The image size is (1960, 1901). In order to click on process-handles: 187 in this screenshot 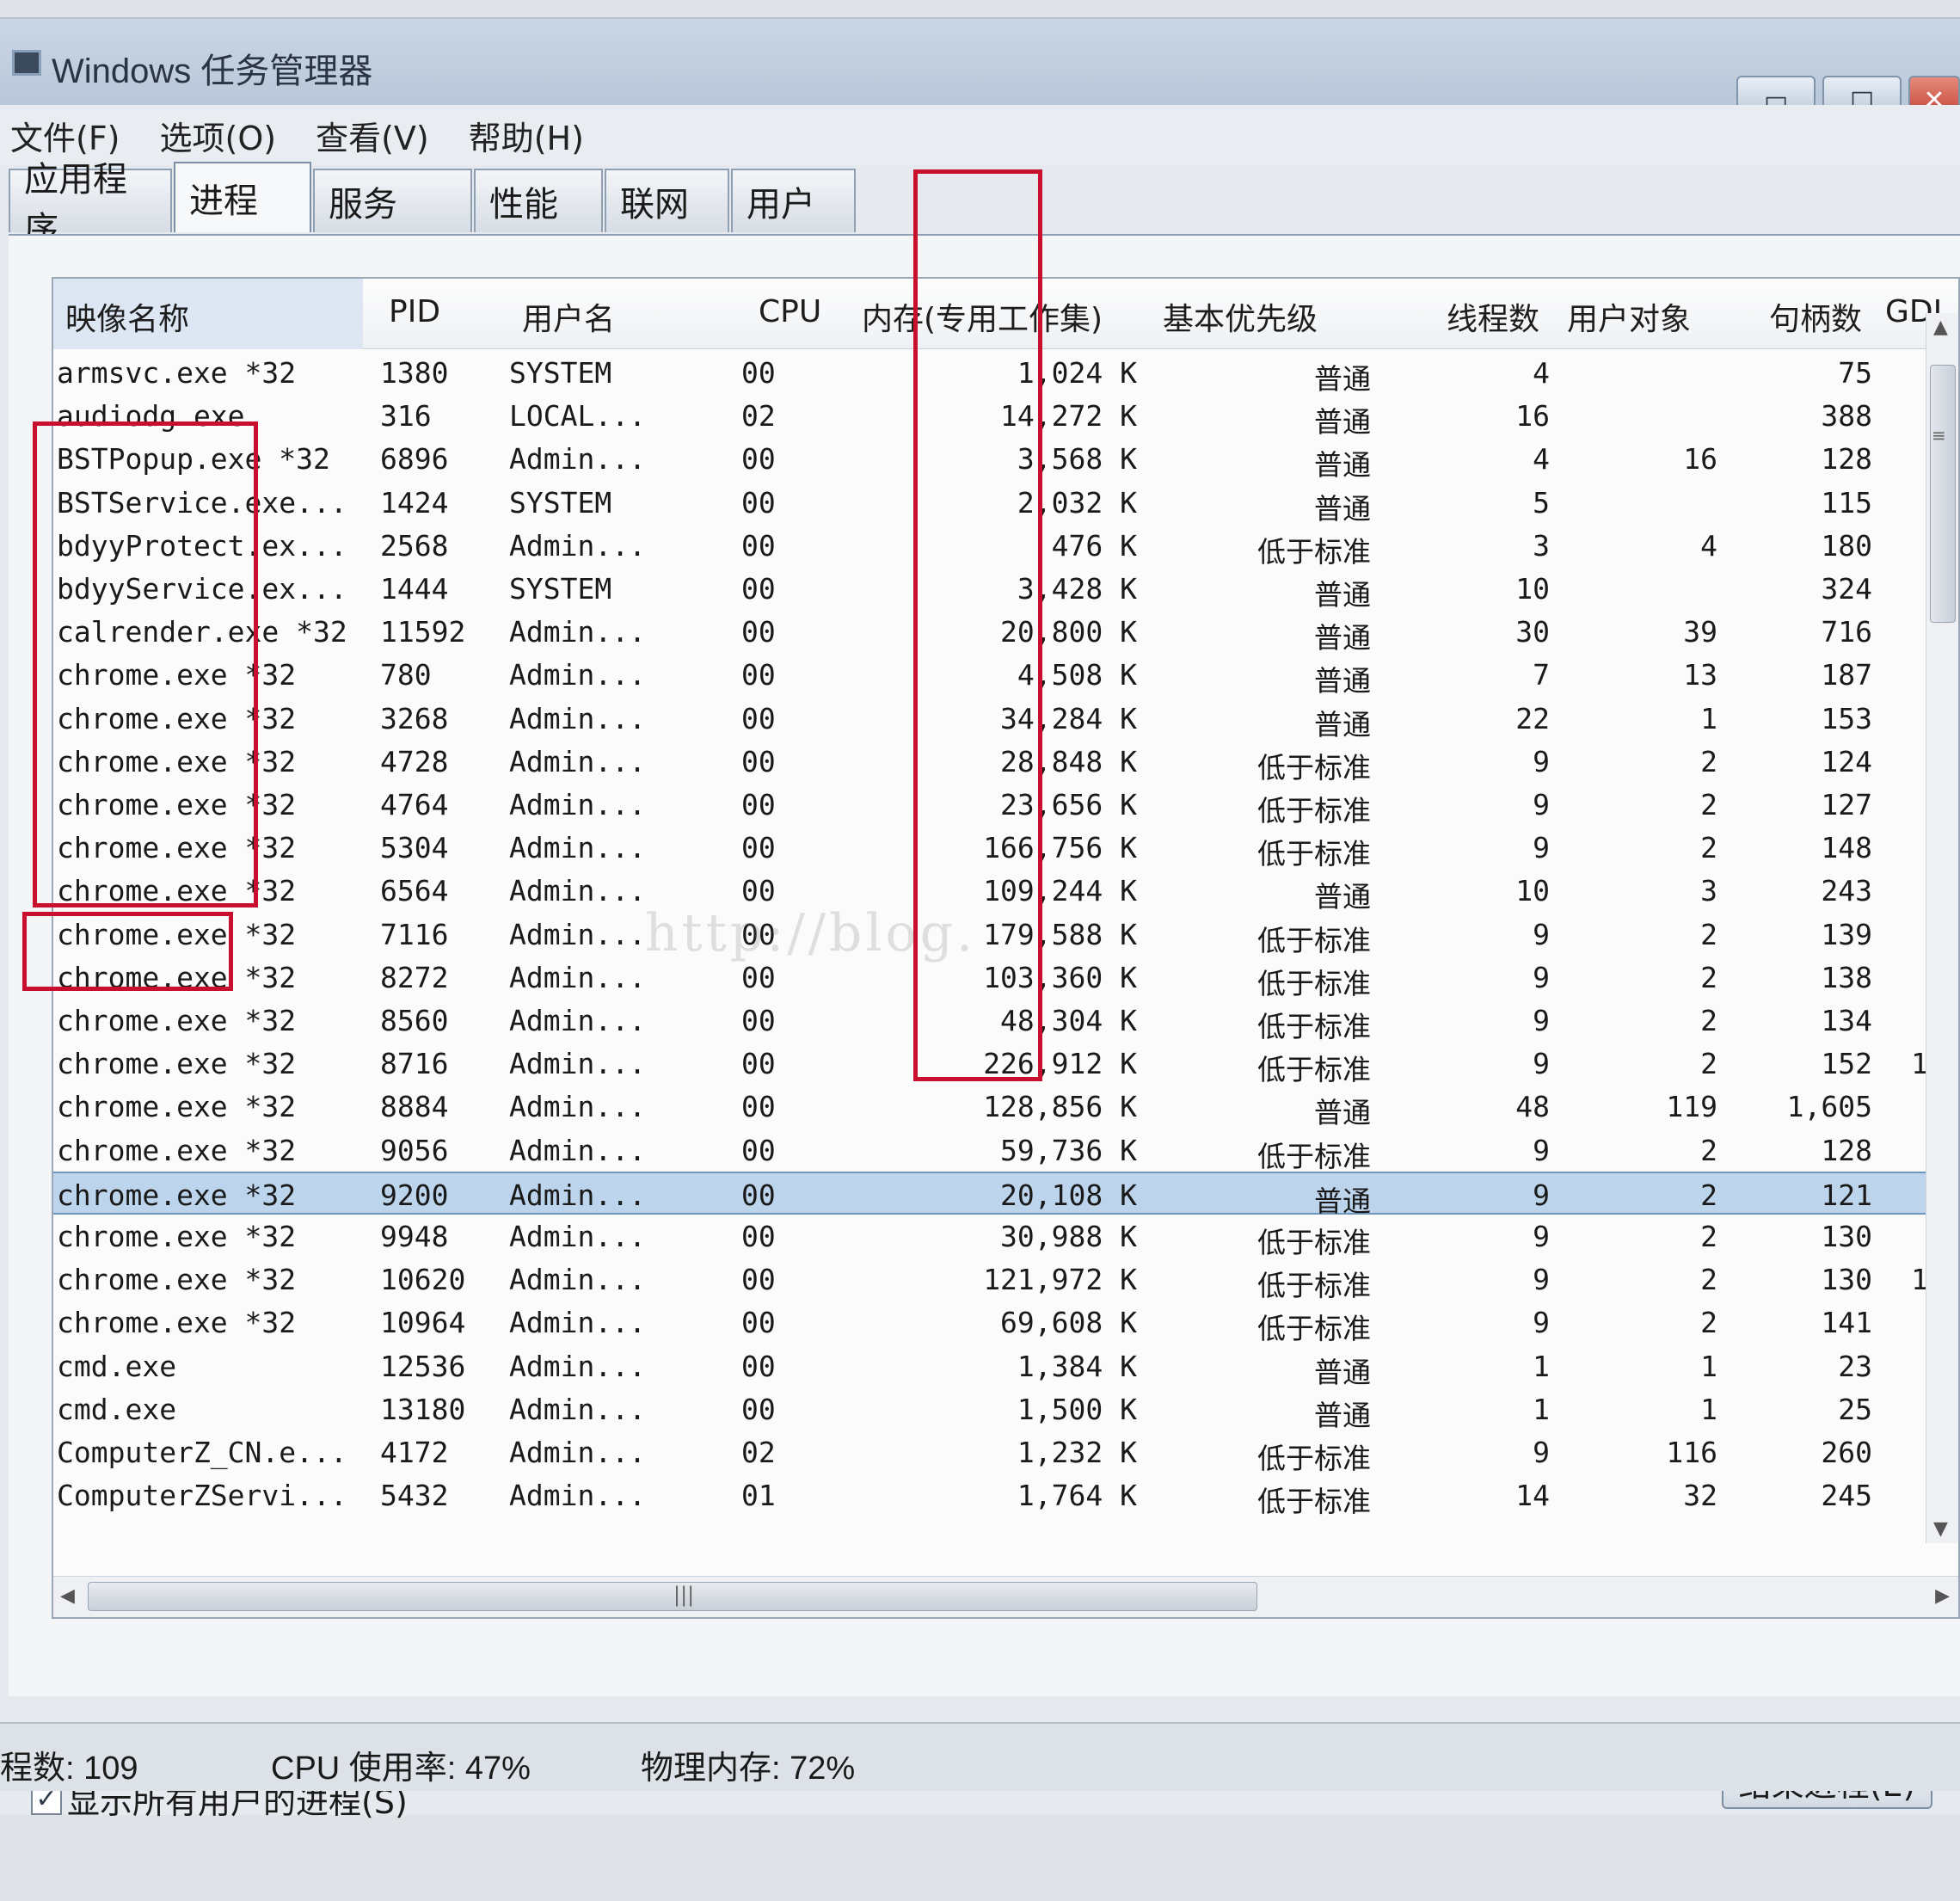, I will do `click(1846, 675)`.